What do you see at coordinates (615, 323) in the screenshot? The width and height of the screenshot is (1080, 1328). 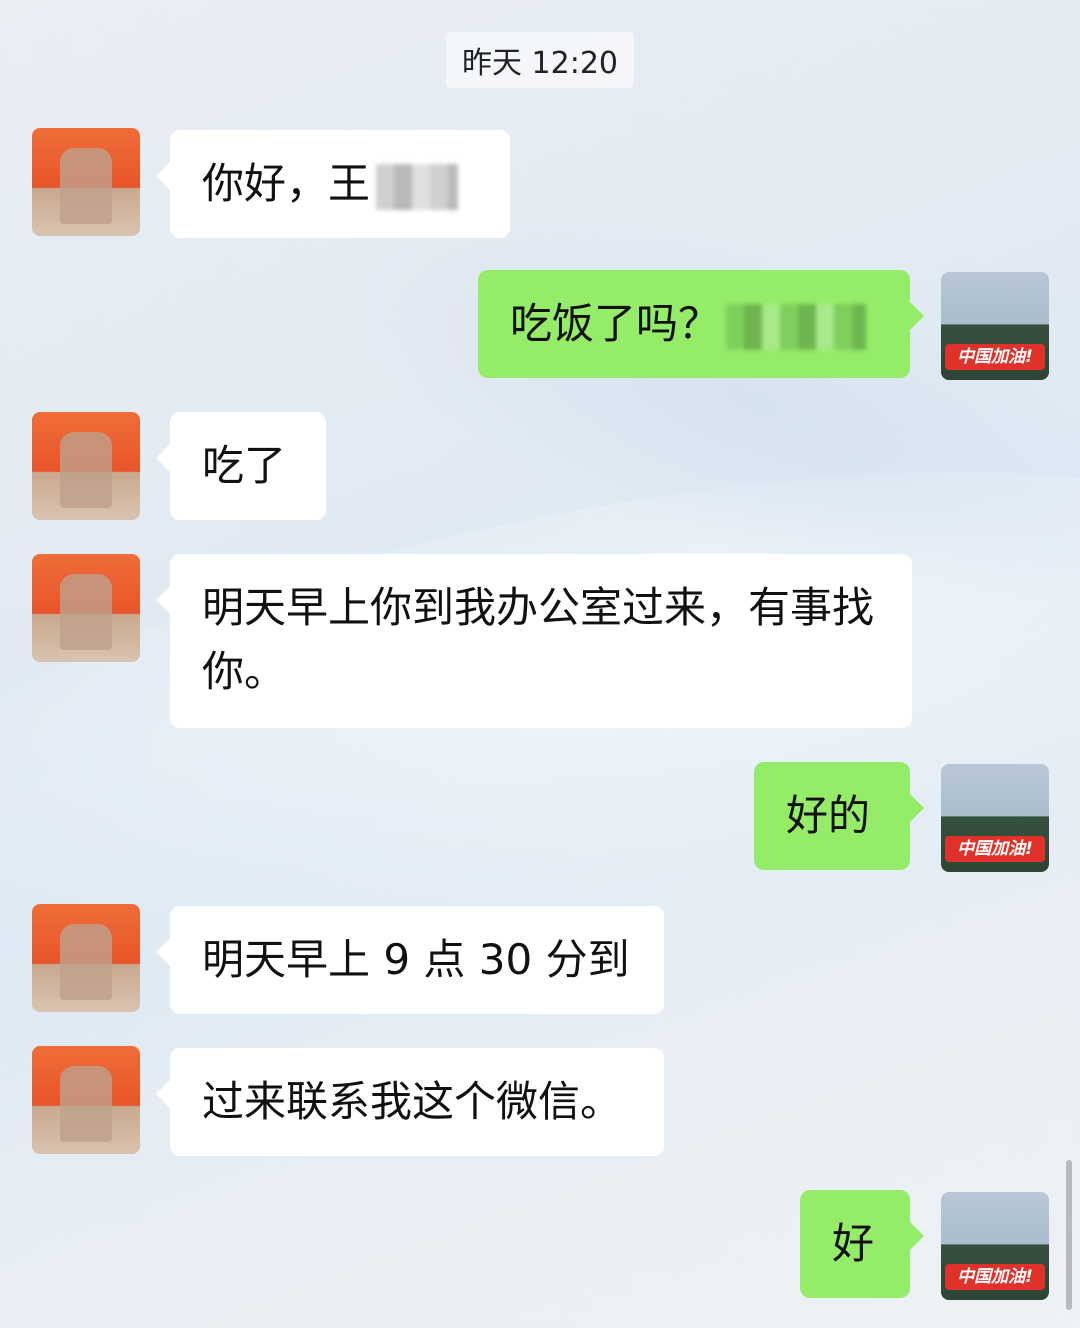 I see `message-text: 吃饭了吗？` at bounding box center [615, 323].